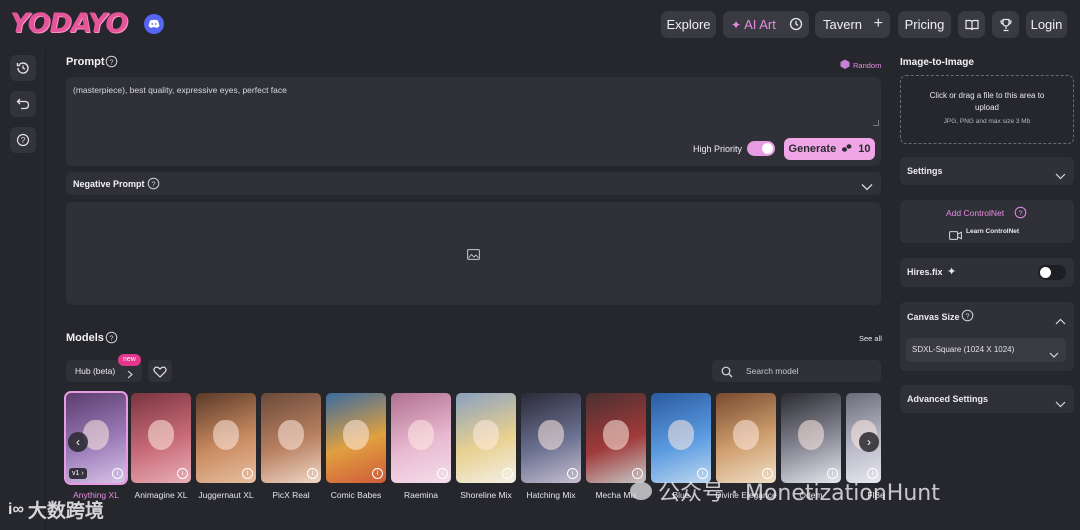 The height and width of the screenshot is (530, 1080). I want to click on dice-icon, so click(845, 65).